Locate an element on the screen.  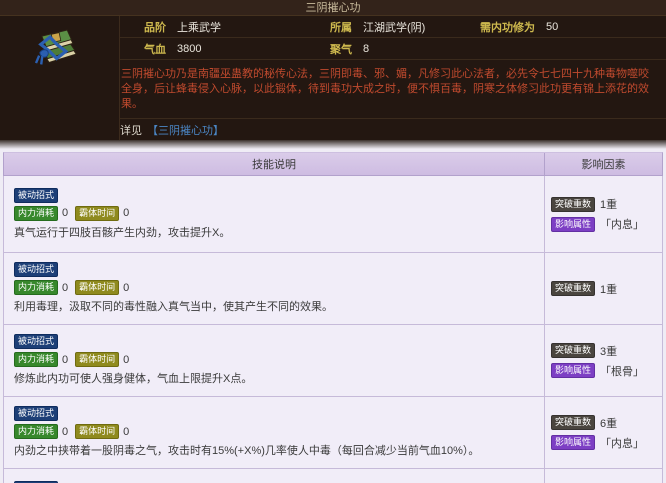
field-category: 所属 江湖武学(阴) is located at coordinates (378, 27).